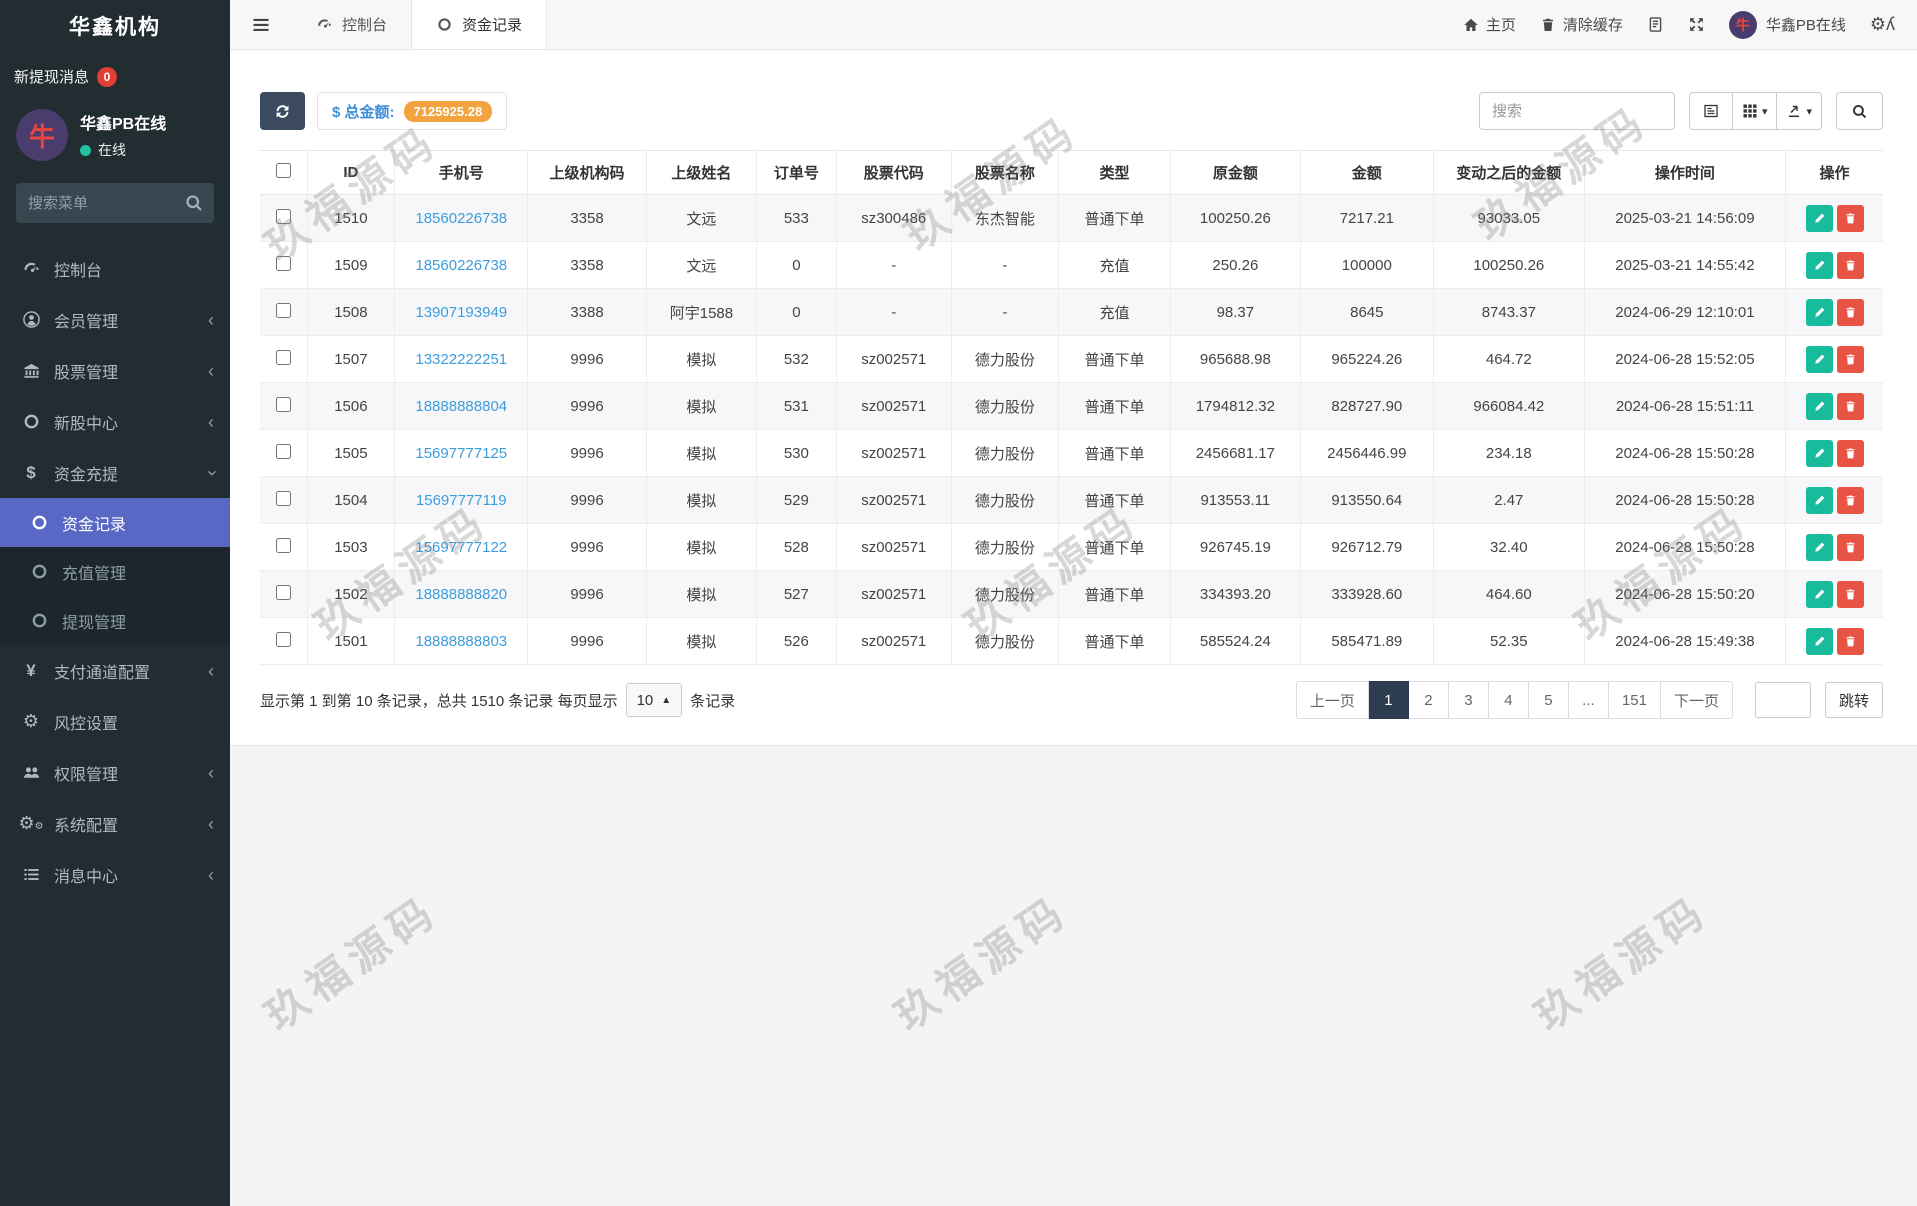  Describe the element at coordinates (115, 721) in the screenshot. I see `sidebar-item-risk-settings: ⚙ 风控设置` at that location.